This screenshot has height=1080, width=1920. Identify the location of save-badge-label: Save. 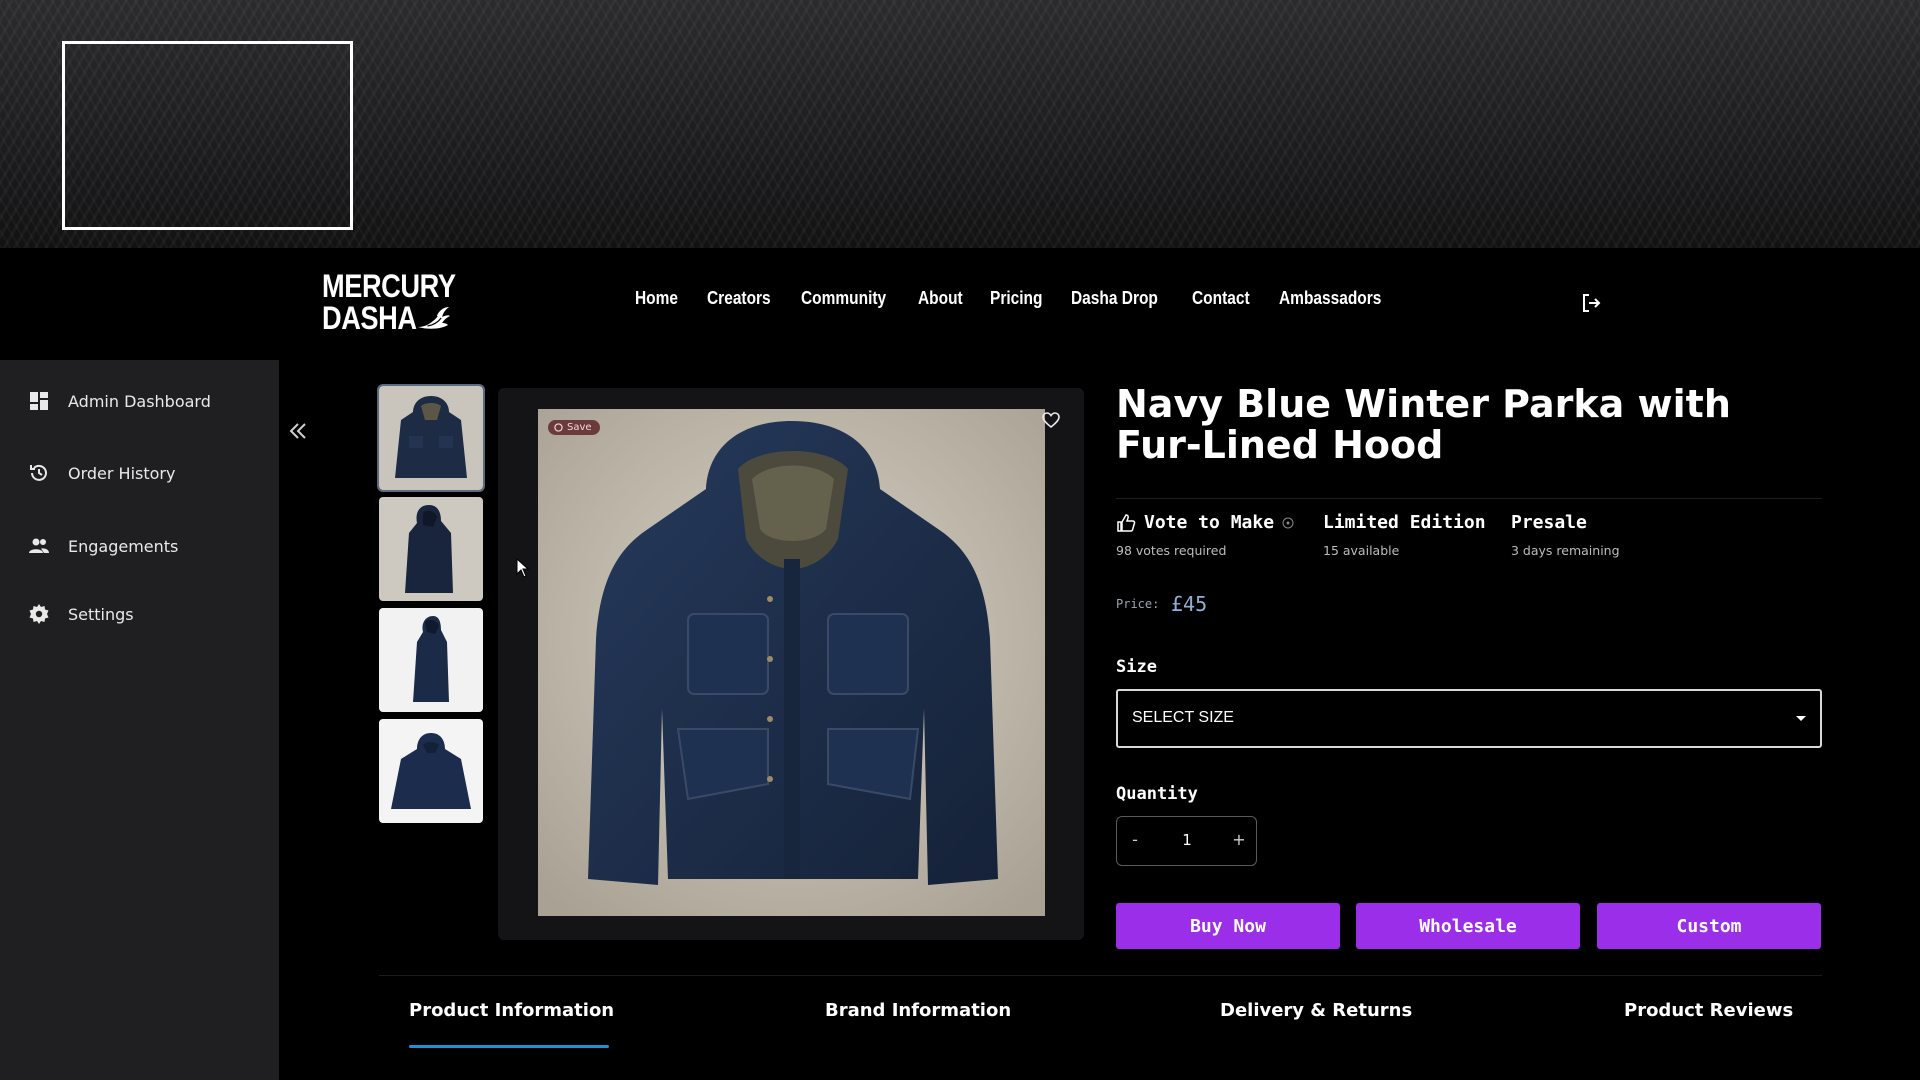
(579, 427).